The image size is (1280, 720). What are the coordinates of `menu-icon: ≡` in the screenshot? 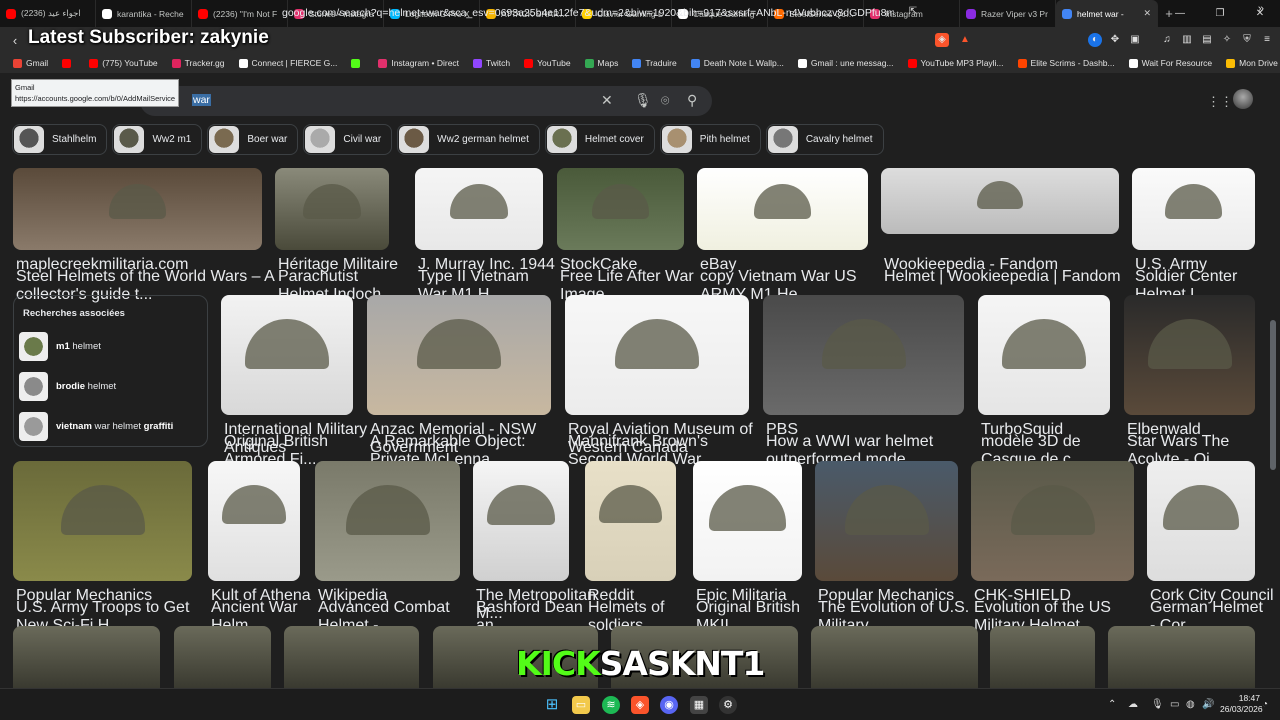 It's located at (1267, 40).